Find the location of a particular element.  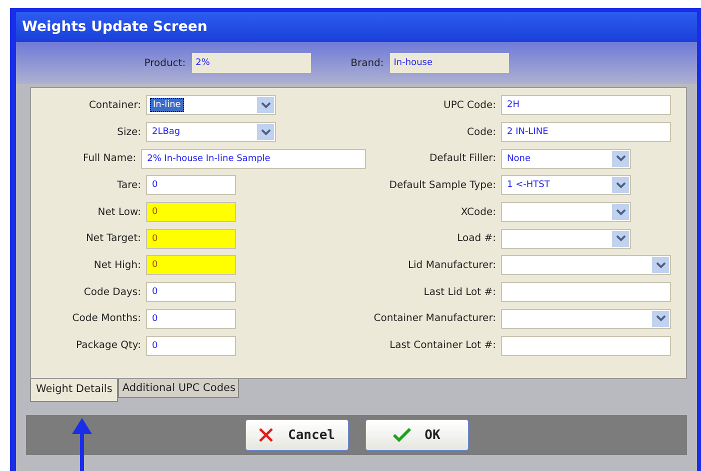

field-label: UPC Code: is located at coordinates (469, 105).